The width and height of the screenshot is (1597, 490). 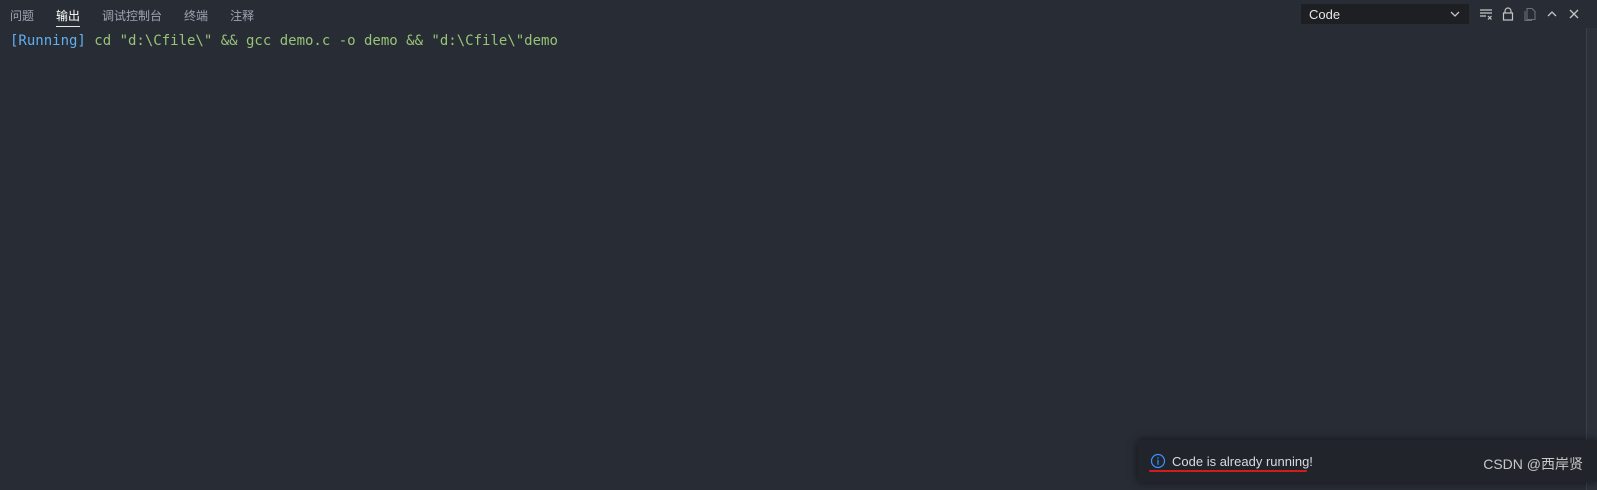 I want to click on close-panel-button, so click(x=1574, y=14).